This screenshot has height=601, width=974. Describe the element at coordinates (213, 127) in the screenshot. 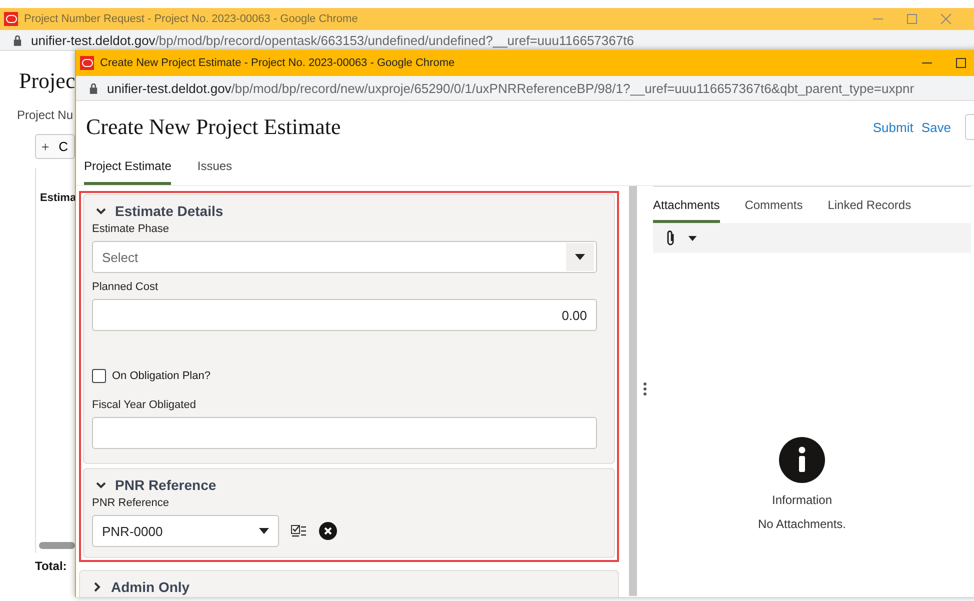

I see `page-heading: Create New Project Estimate` at that location.